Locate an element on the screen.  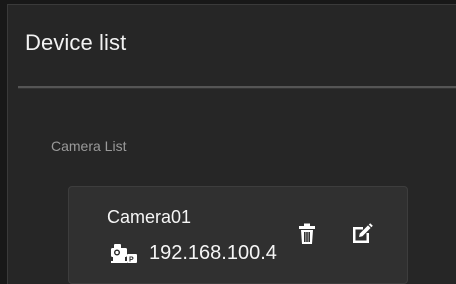
header-divider is located at coordinates (237, 87).